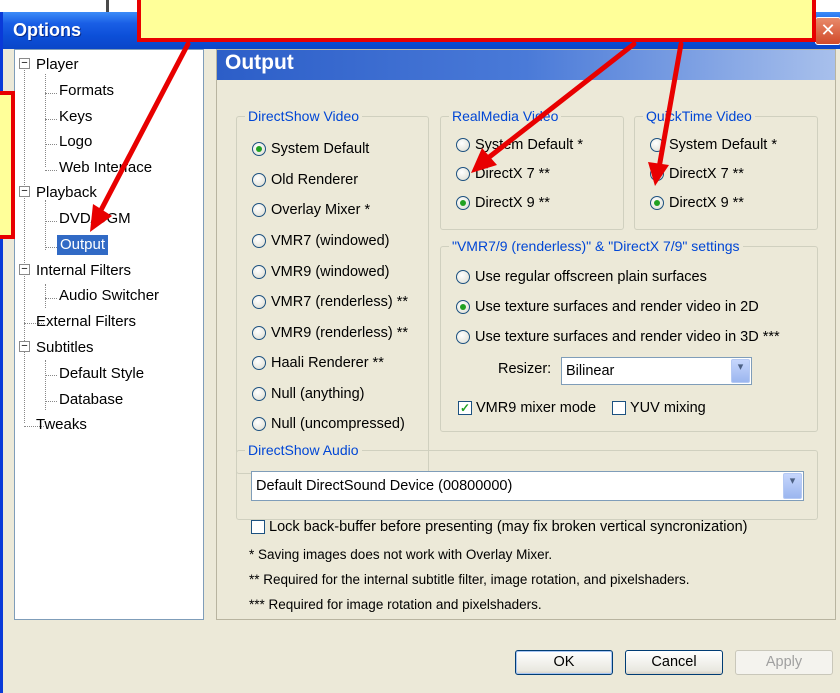  Describe the element at coordinates (339, 302) in the screenshot. I see `radio-label: VMR7 (renderless) **` at that location.